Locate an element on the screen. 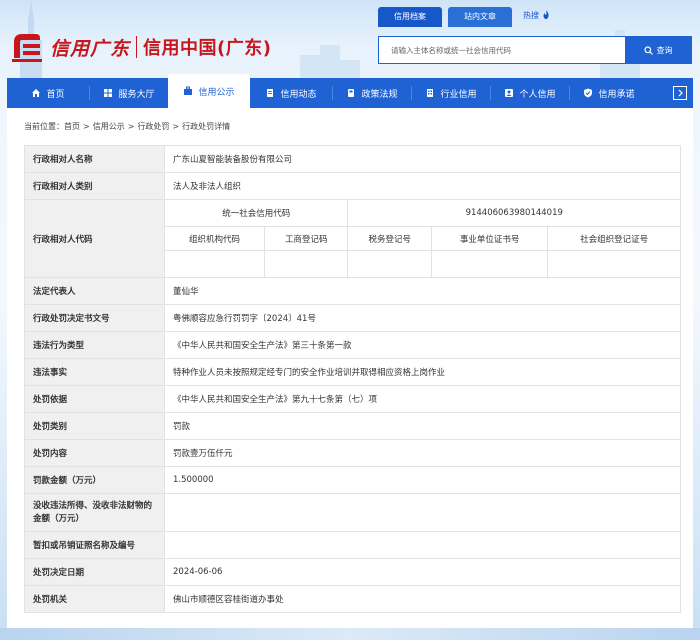  nav-item-label: 信用公示 is located at coordinates (216, 92).